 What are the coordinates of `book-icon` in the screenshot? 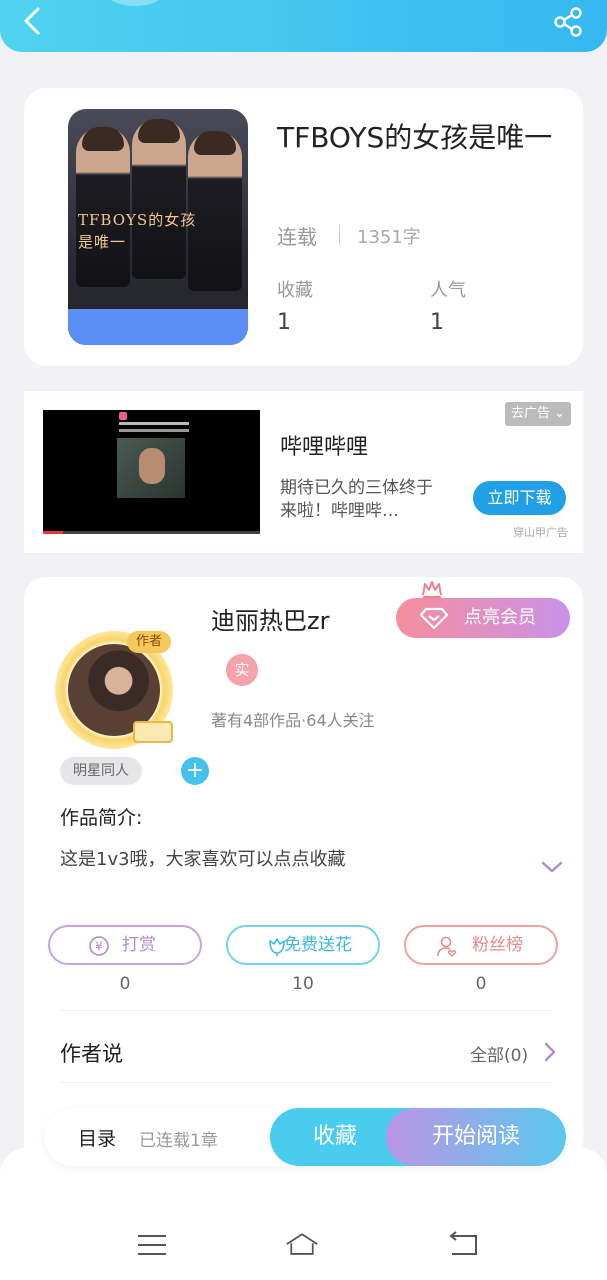 It's located at (153, 732).